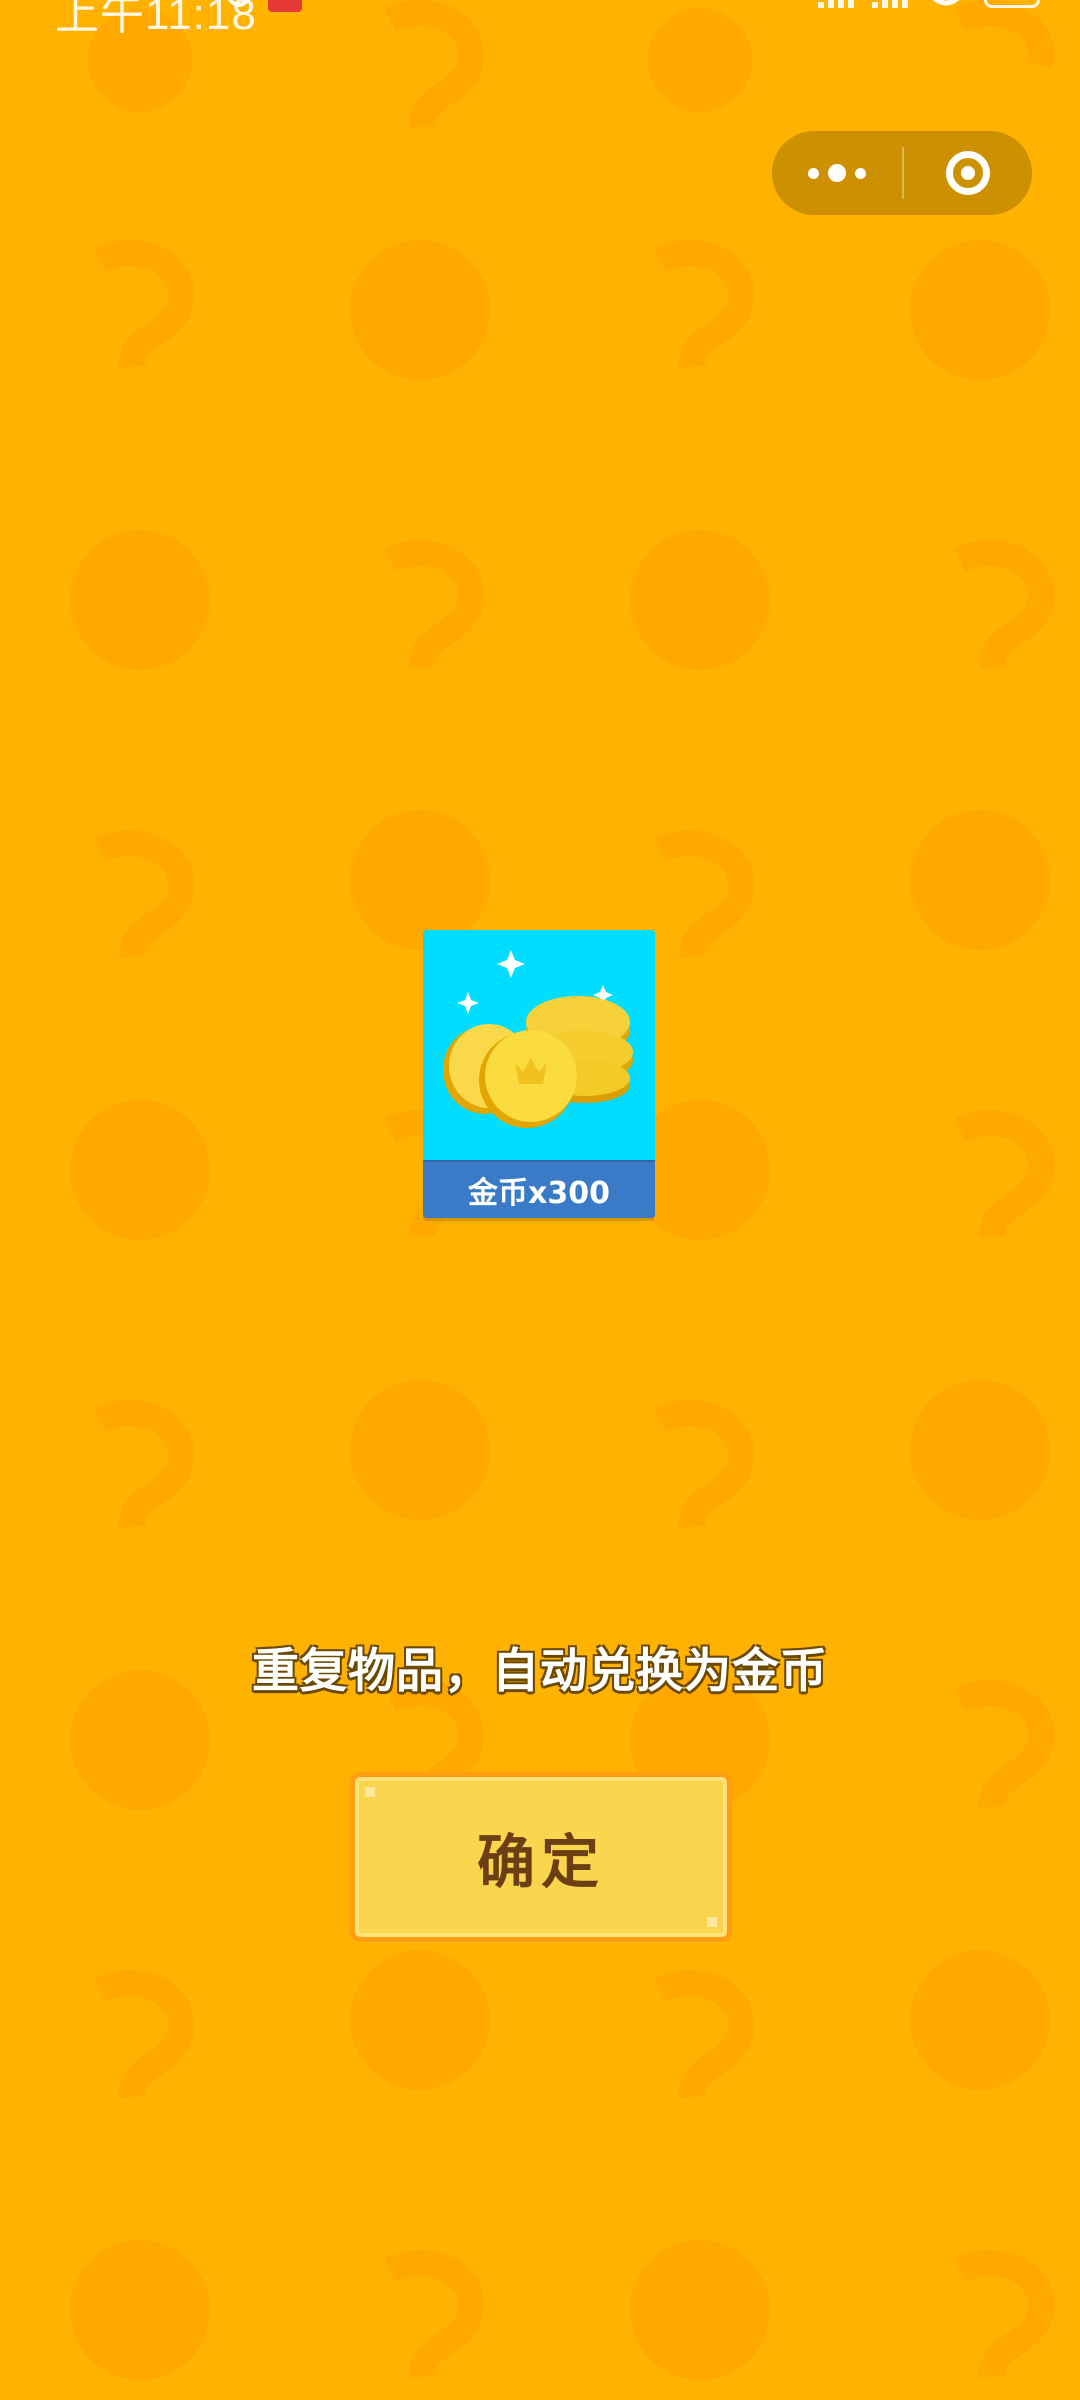 Image resolution: width=1080 pixels, height=2400 pixels. I want to click on target-close-icon, so click(968, 173).